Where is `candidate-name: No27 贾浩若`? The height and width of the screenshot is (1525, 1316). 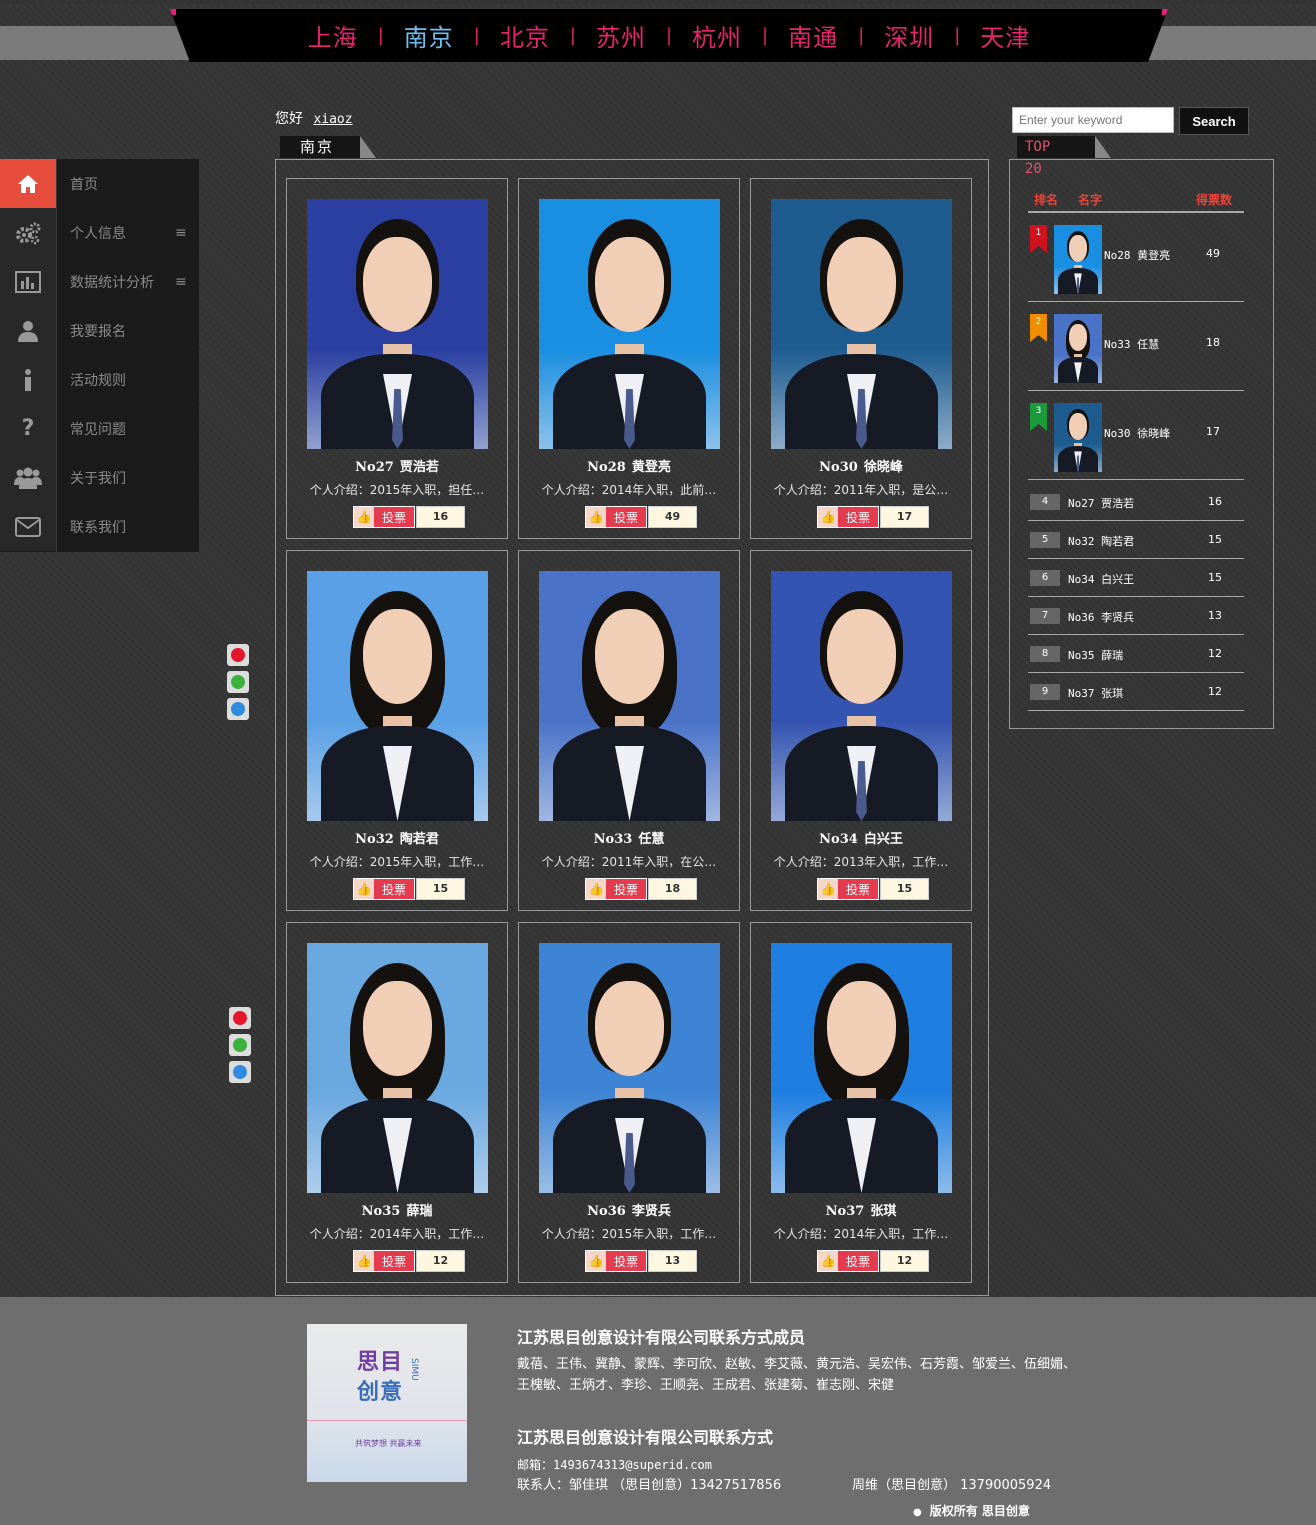
candidate-name: No27 贾浩若 is located at coordinates (397, 465).